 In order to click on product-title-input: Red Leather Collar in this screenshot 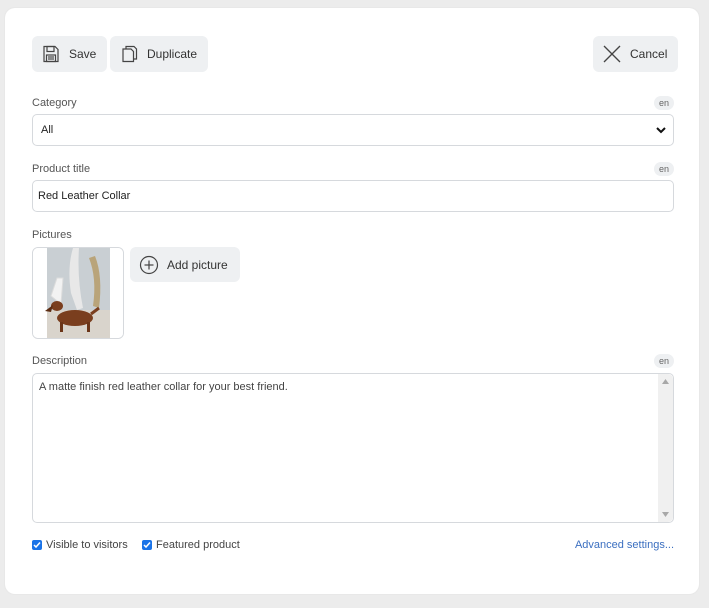, I will do `click(353, 196)`.